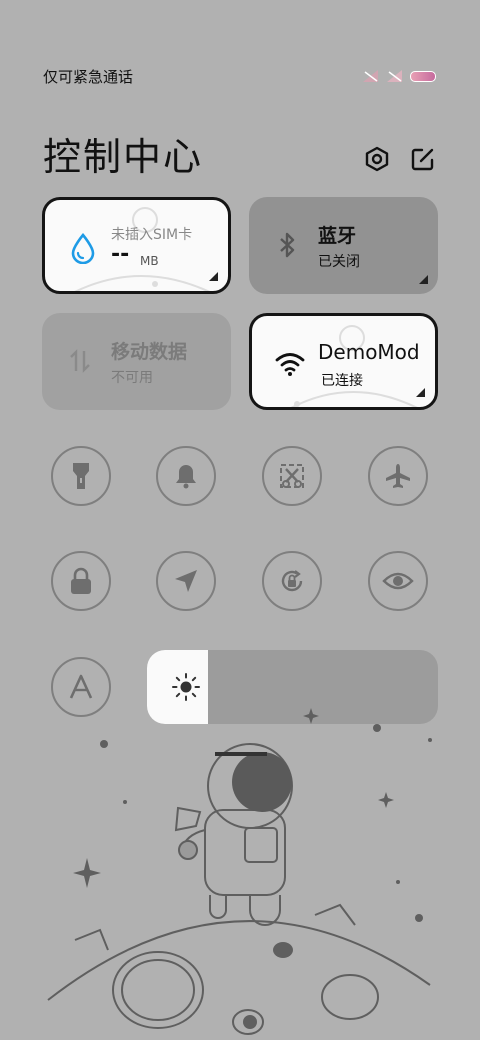 This screenshot has height=1040, width=480. Describe the element at coordinates (369, 352) in the screenshot. I see `wifi-network-name: DemoMod` at that location.